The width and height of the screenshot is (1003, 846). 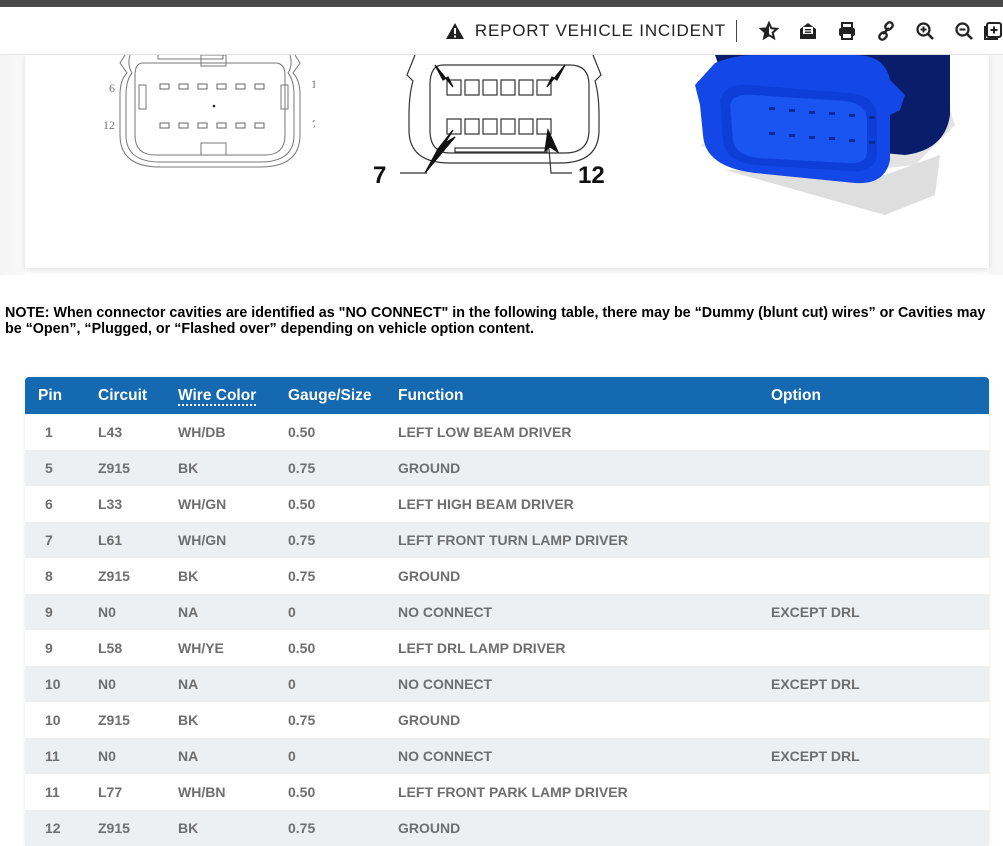 What do you see at coordinates (138, 395) in the screenshot?
I see `column-header-circuit: Circuit` at bounding box center [138, 395].